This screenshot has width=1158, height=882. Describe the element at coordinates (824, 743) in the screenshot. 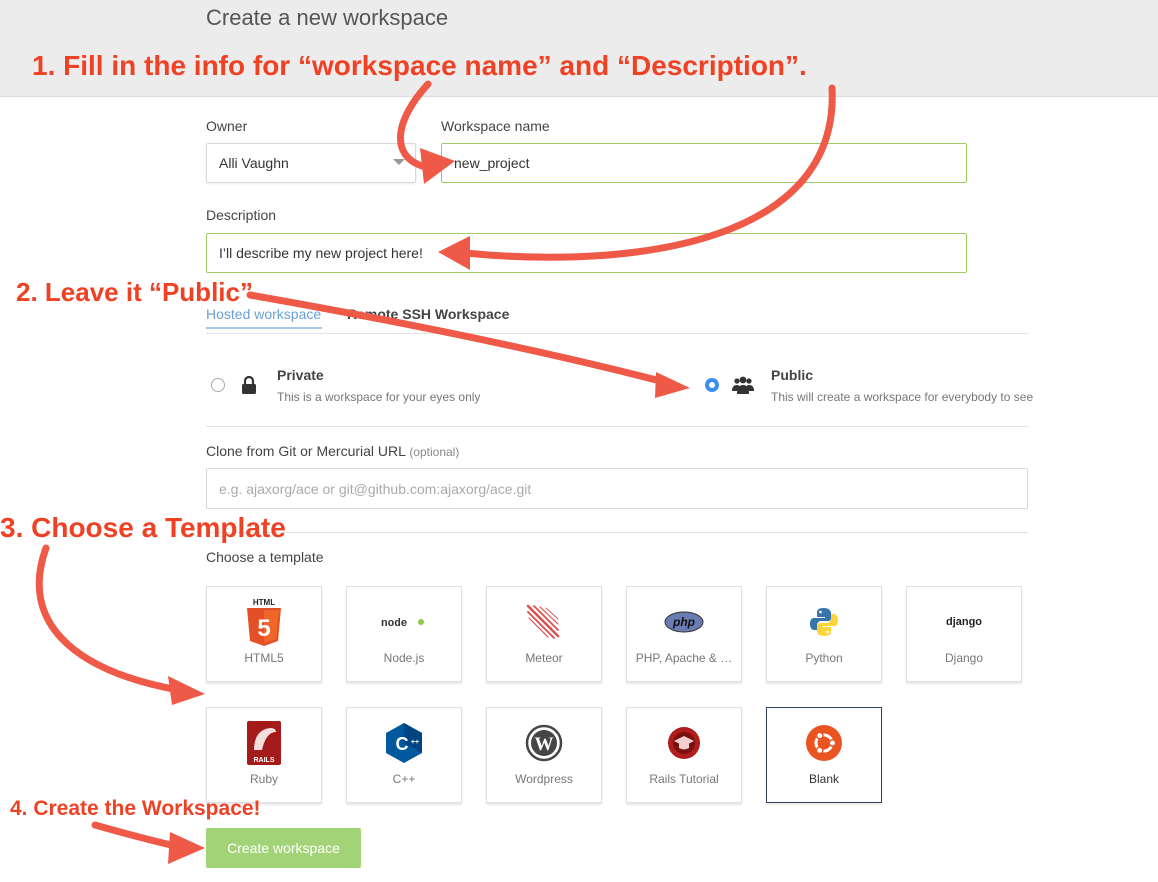

I see `ubuntu-icon` at that location.